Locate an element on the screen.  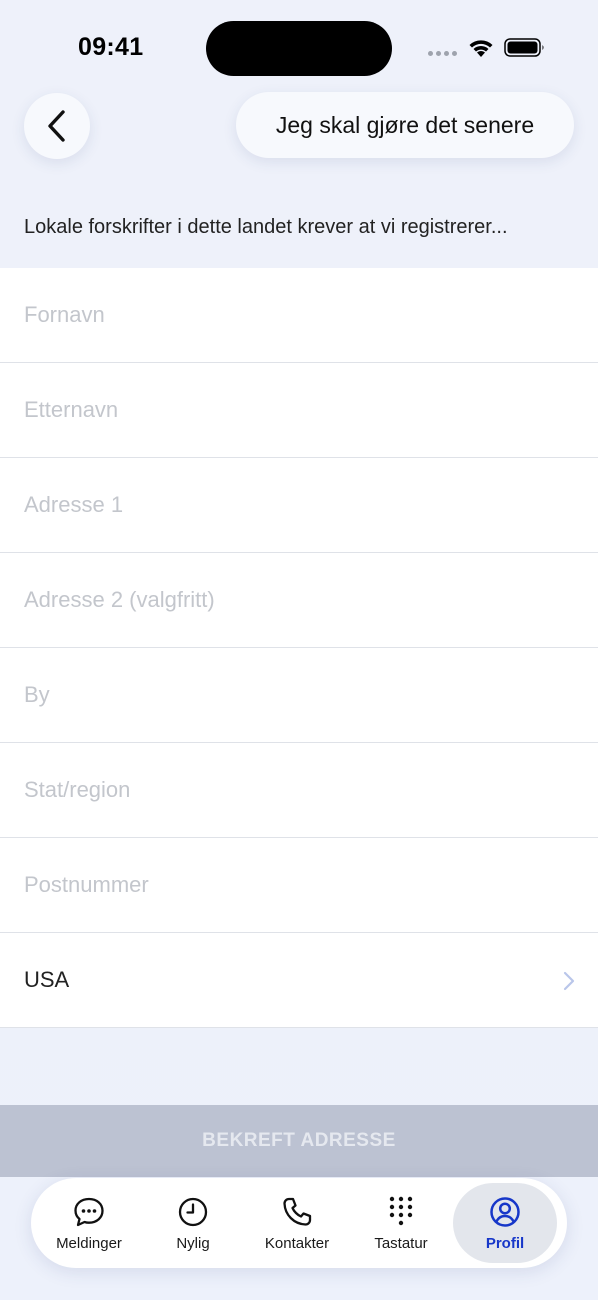
tab-contacts-label: Kontakter is located at coordinates (297, 1243).